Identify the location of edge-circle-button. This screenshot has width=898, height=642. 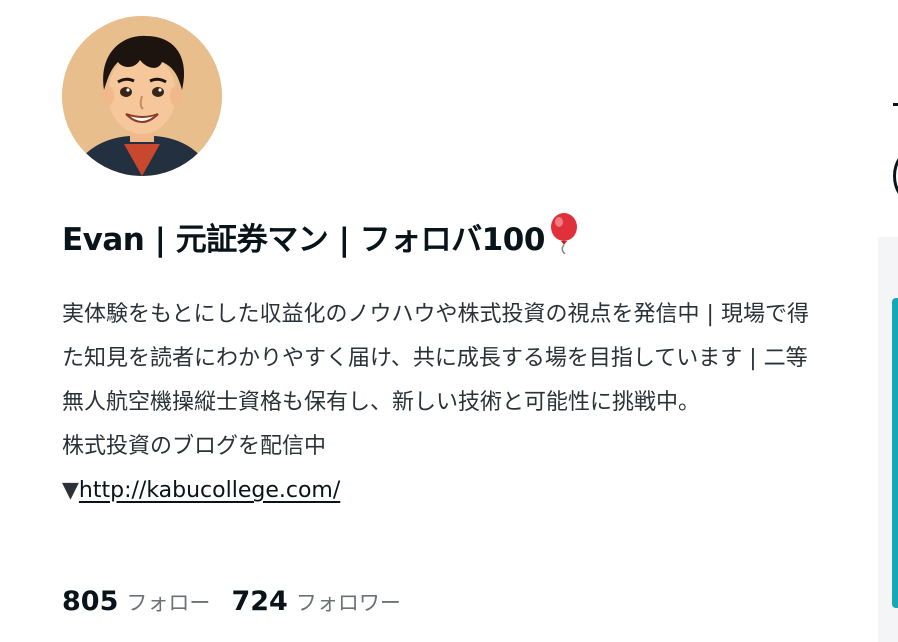
(895, 176).